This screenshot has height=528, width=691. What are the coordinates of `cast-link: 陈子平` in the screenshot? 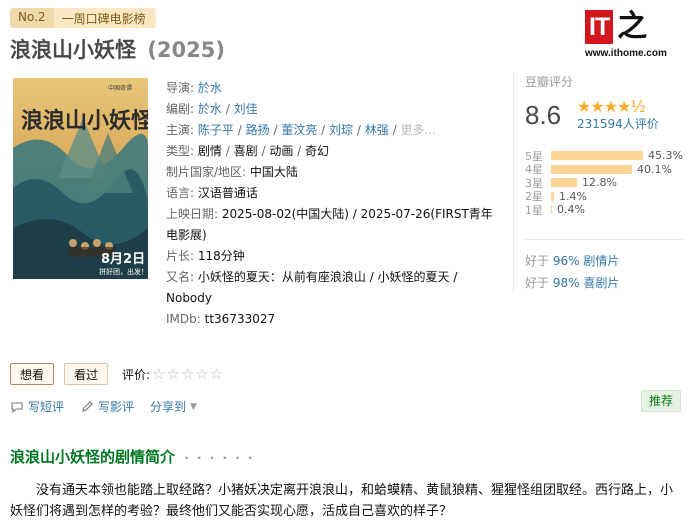 It's located at (216, 130).